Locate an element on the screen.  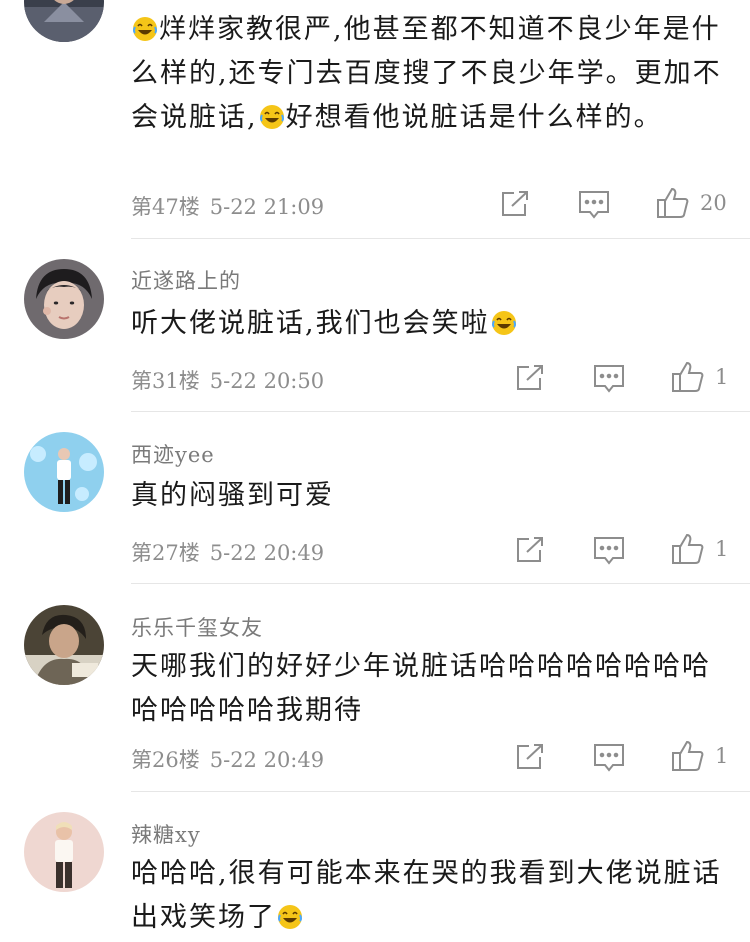
comment-meta: 第27楼 5-22 20:49 is located at coordinates (227, 552).